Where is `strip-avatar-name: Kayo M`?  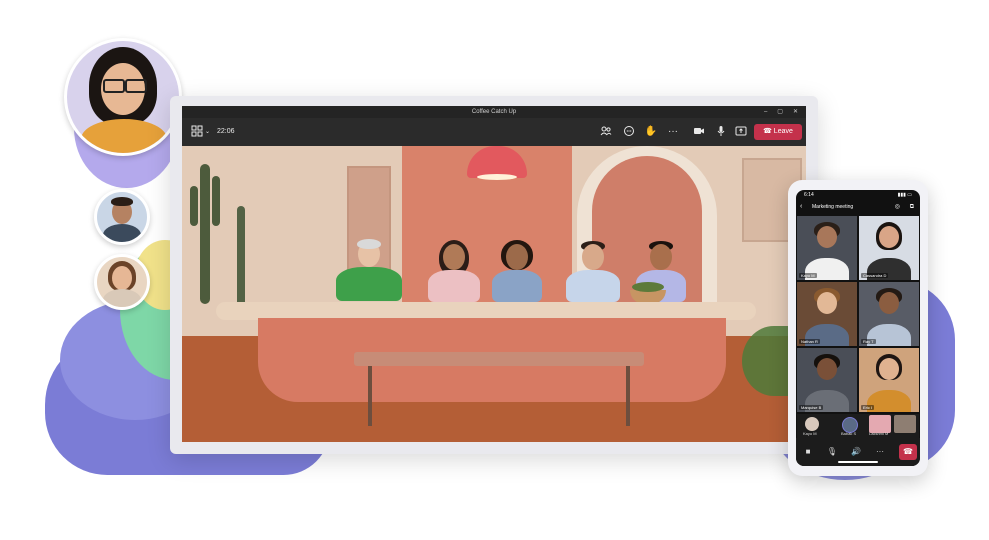 strip-avatar-name: Kayo M is located at coordinates (810, 433).